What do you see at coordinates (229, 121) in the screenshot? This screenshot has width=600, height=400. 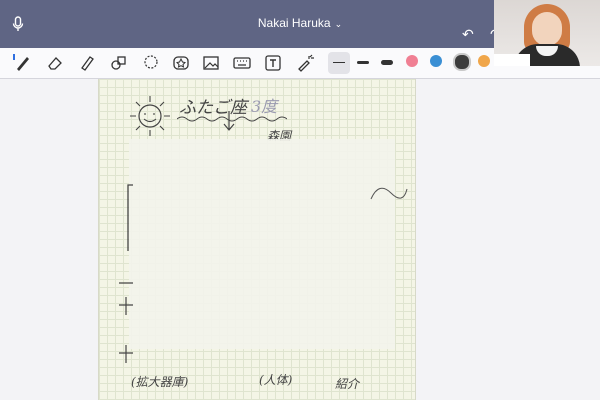 I see `down-arrow-icon` at bounding box center [229, 121].